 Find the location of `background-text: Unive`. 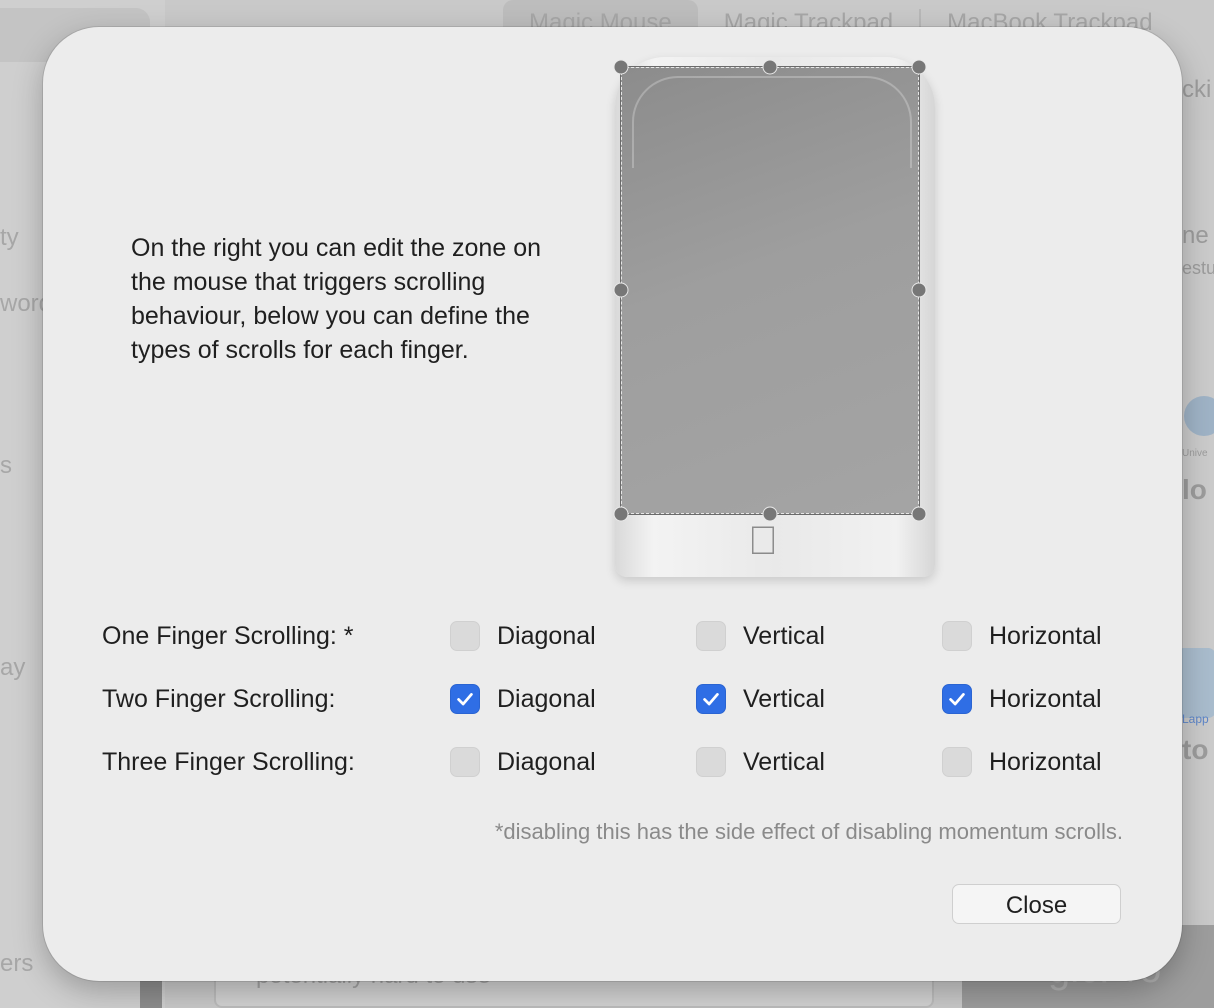

background-text: Unive is located at coordinates (1195, 453).